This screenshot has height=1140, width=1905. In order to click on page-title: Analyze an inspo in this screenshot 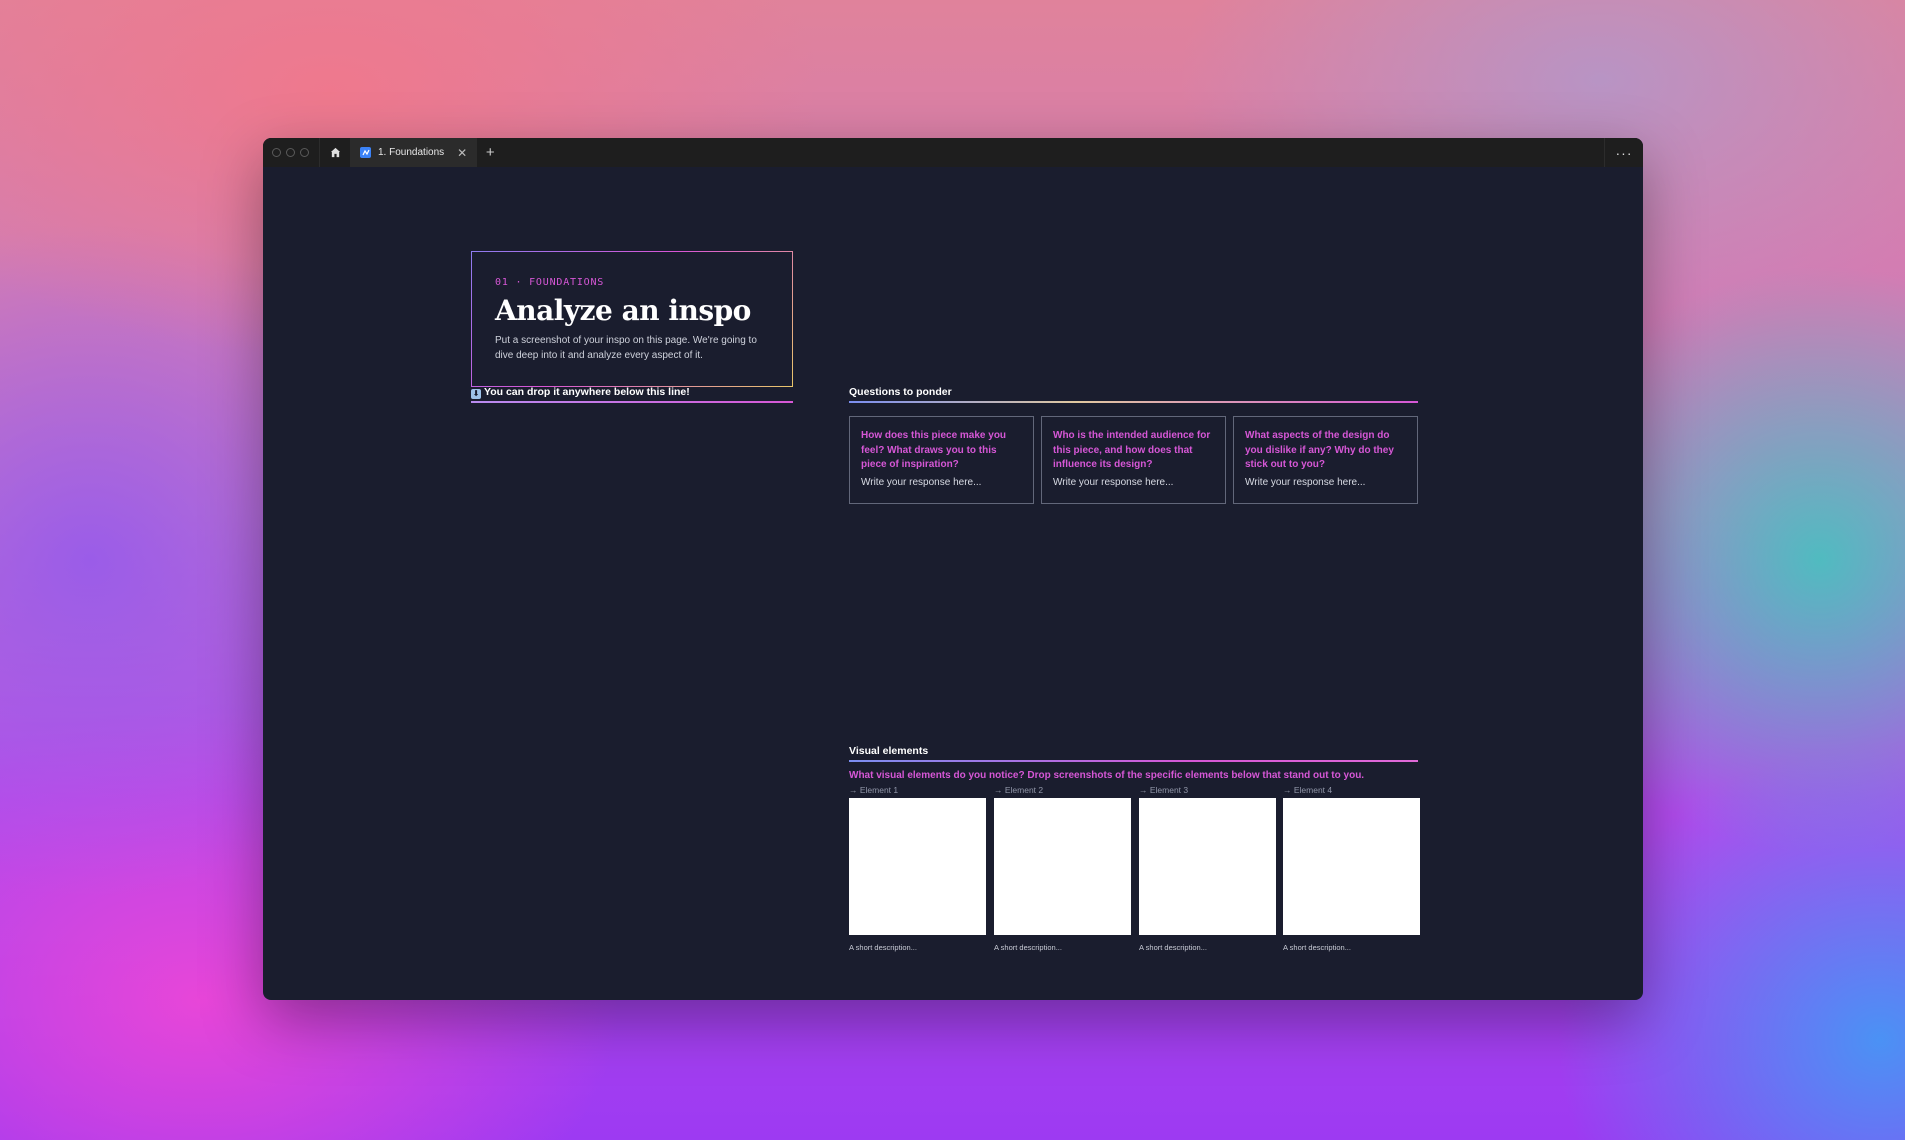, I will do `click(623, 310)`.